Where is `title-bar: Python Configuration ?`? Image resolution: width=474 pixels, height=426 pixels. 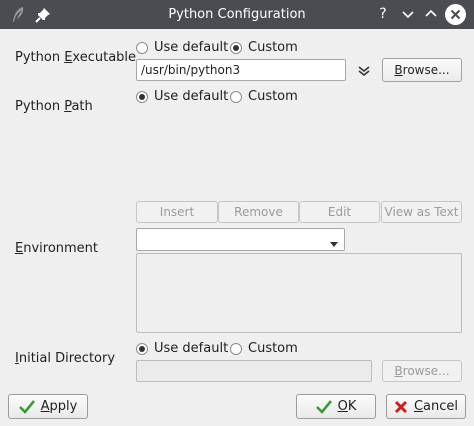 title-bar: Python Configuration ? is located at coordinates (237, 14).